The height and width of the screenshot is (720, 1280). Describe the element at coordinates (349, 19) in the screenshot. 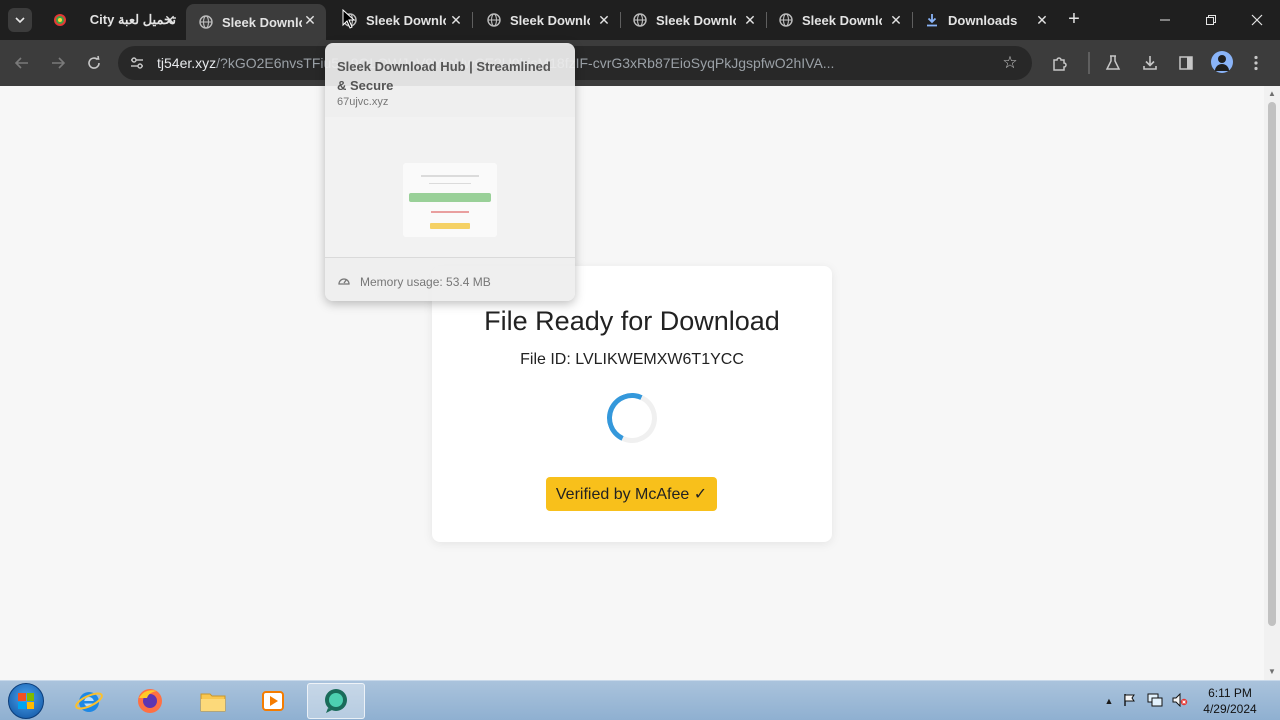

I see `mouse-pointer-icon` at that location.